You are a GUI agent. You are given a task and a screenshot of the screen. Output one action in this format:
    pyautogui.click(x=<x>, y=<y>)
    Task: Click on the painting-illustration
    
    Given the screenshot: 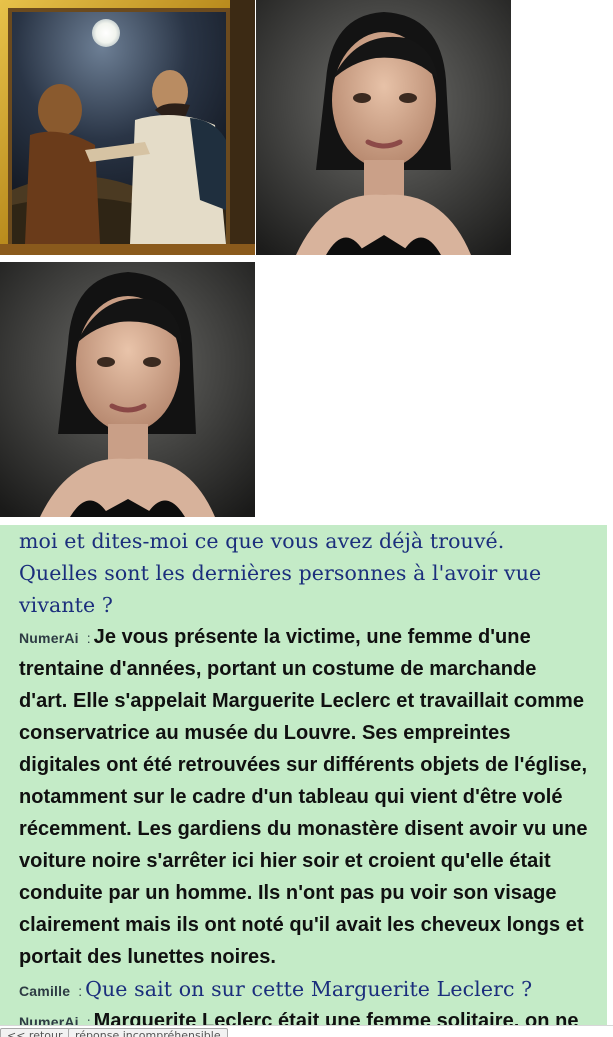 What is the action you would take?
    pyautogui.click(x=127, y=127)
    